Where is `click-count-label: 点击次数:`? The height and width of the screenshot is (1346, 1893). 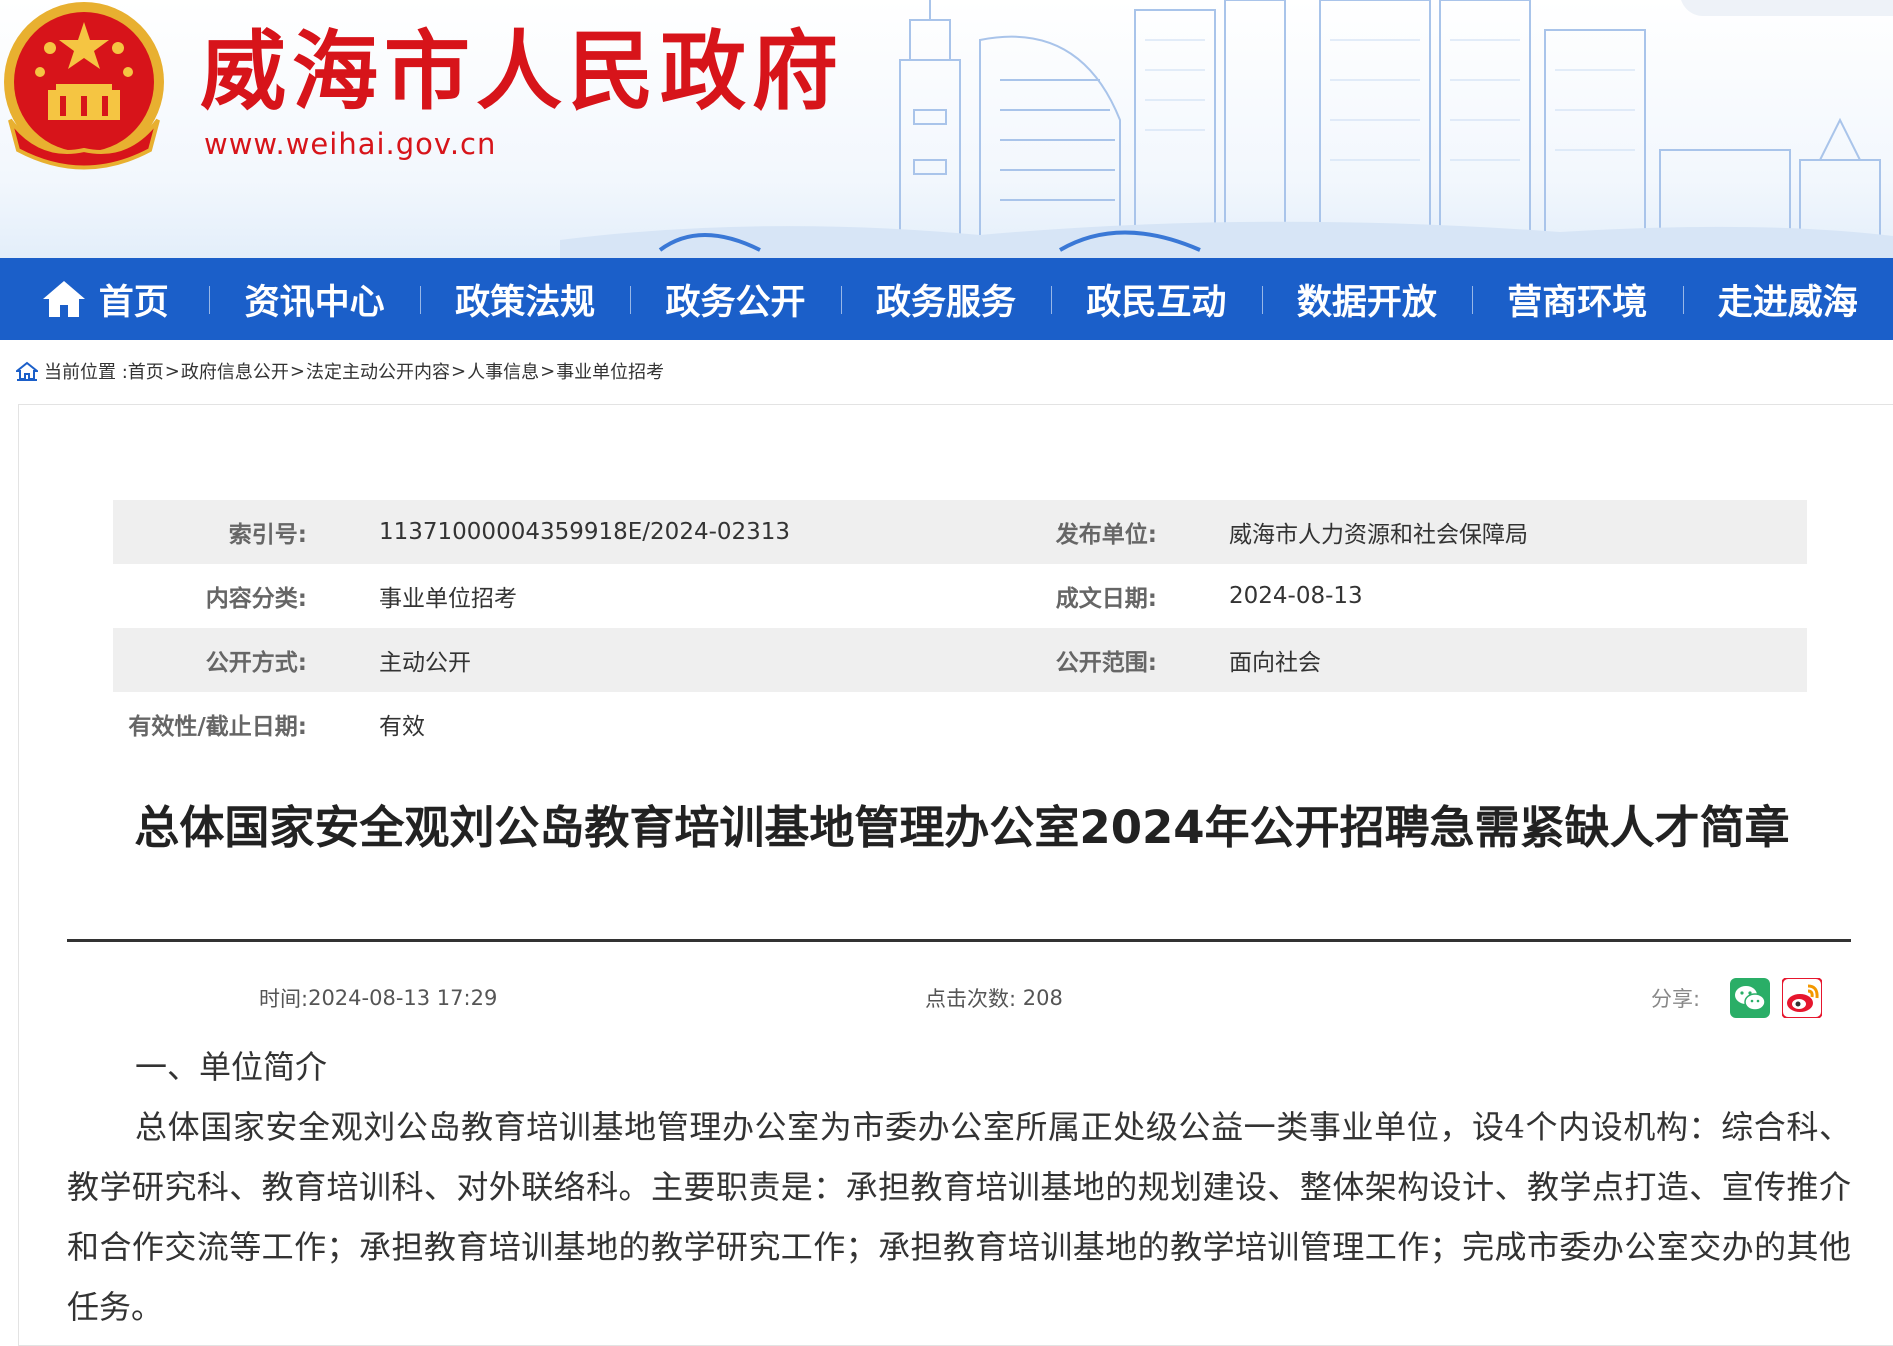
click-count-label: 点击次数: is located at coordinates (971, 999).